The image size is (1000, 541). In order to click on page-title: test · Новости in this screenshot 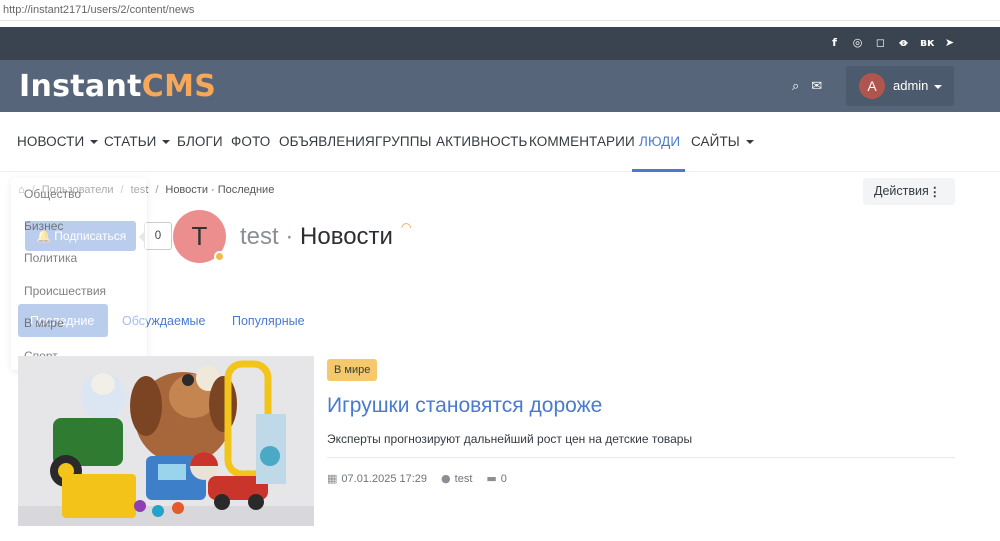, I will do `click(316, 236)`.